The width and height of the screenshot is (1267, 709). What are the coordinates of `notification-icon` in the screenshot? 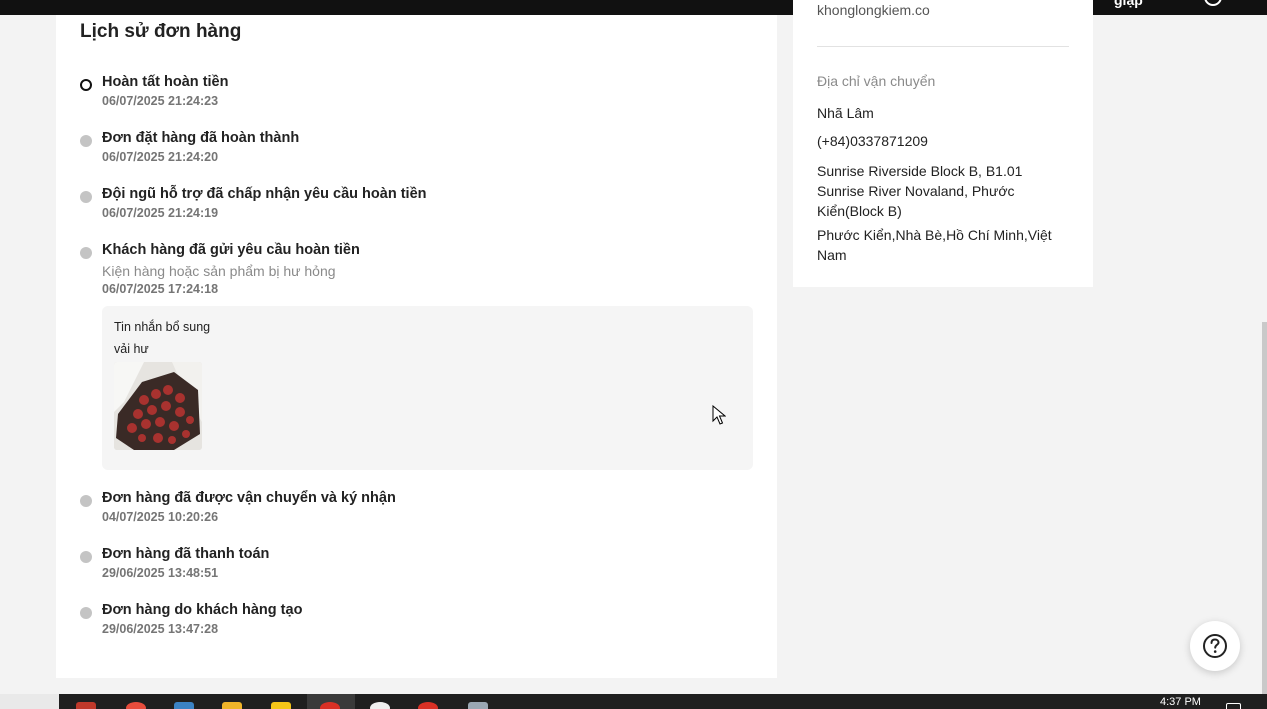 It's located at (1233, 706).